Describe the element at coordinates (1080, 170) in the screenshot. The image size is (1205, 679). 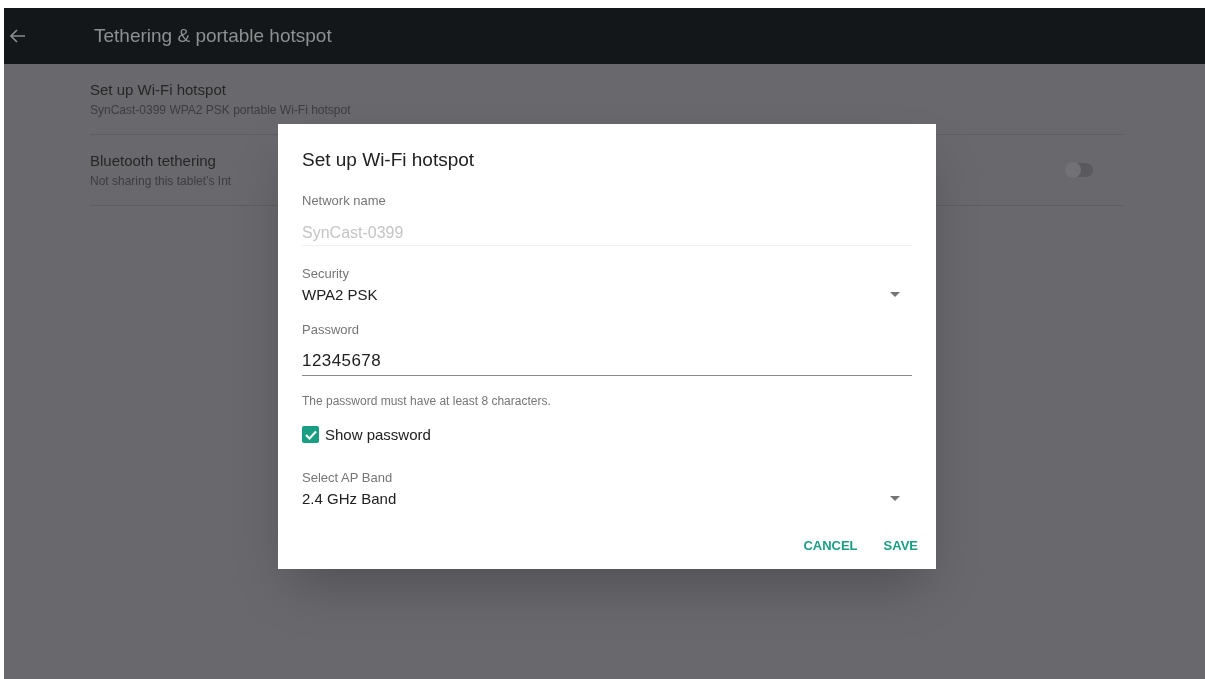
I see `toggle-switch` at that location.